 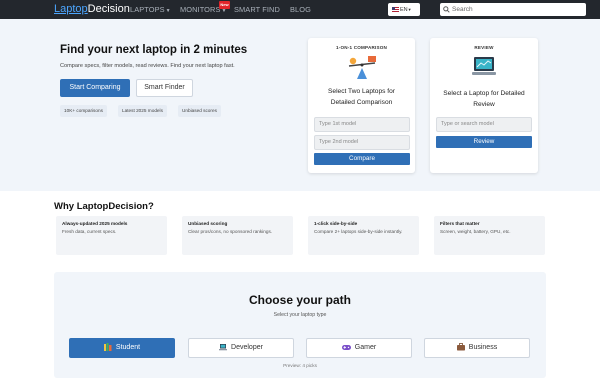 I want to click on site-logo: LaptopDecision, so click(x=92, y=9).